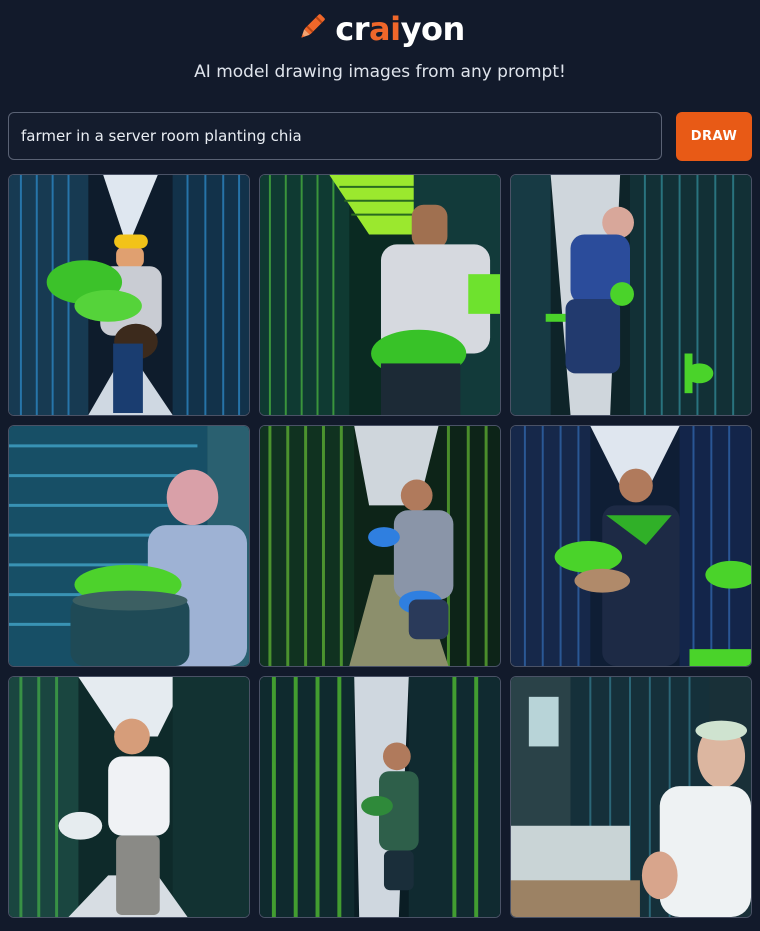 This screenshot has height=931, width=760. I want to click on prompt-field, so click(335, 136).